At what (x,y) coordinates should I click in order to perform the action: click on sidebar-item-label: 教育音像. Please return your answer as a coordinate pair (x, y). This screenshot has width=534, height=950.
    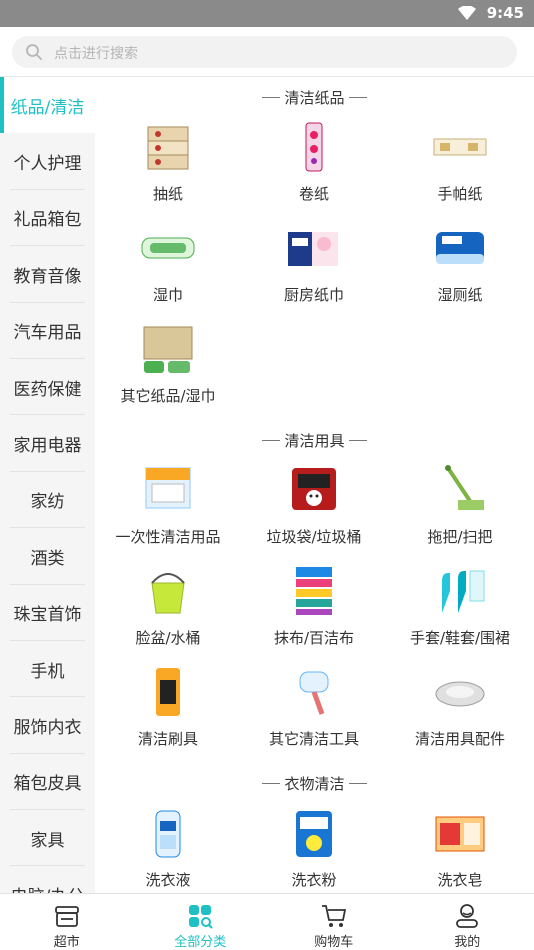
    Looking at the image, I should click on (48, 274).